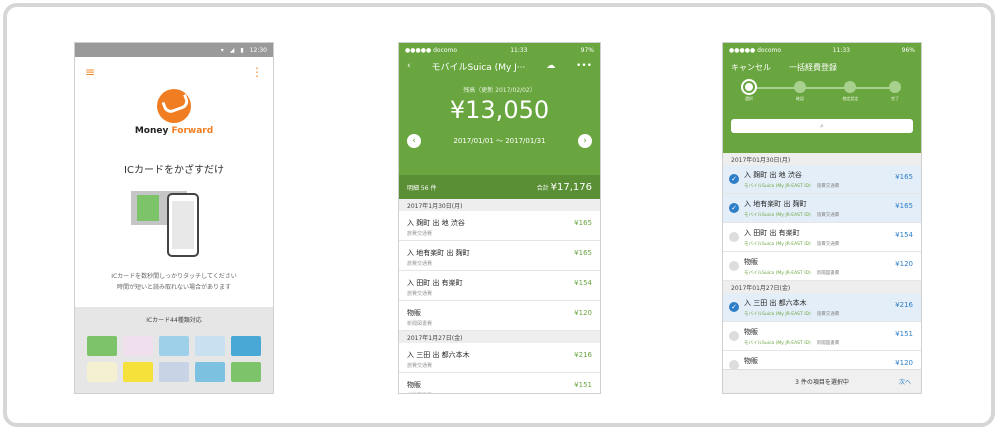  What do you see at coordinates (174, 106) in the screenshot?
I see `money-forward-logo-icon` at bounding box center [174, 106].